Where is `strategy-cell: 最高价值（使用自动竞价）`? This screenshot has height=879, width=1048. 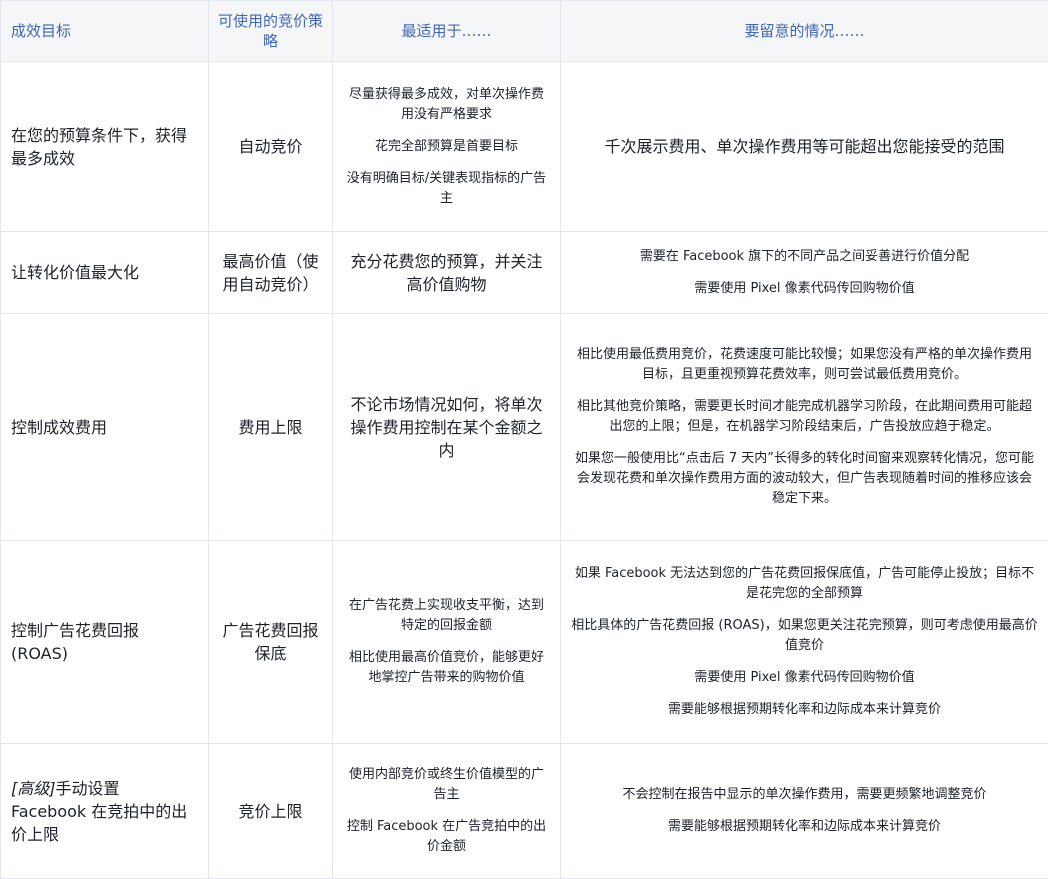
strategy-cell: 最高价值（使用自动竞价） is located at coordinates (271, 273).